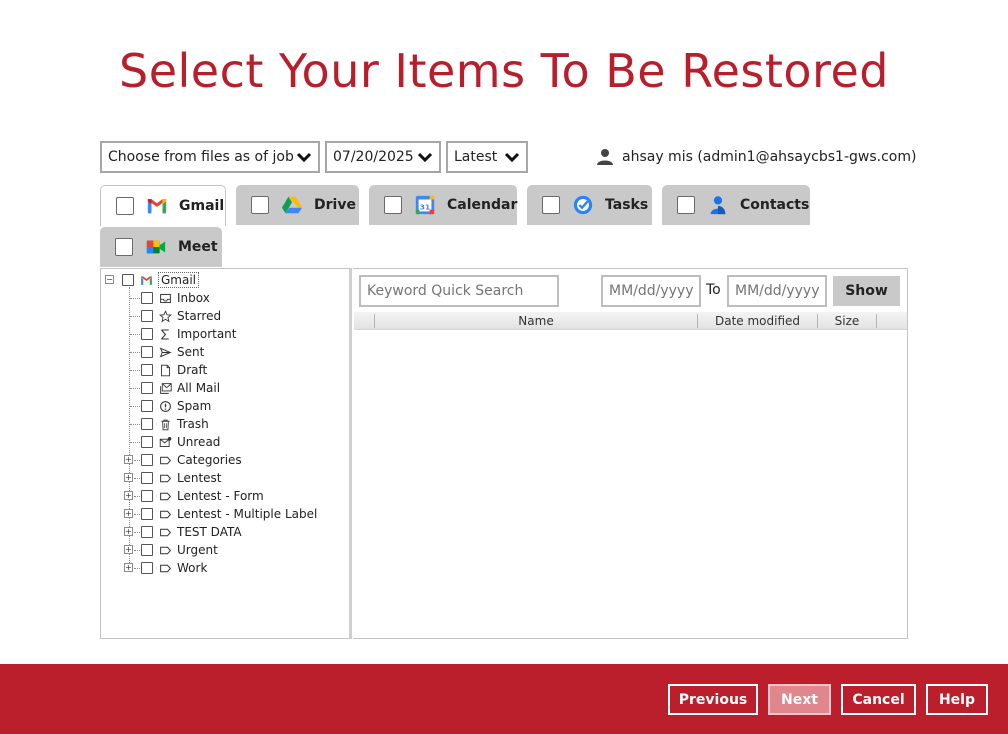 The image size is (1008, 734). Describe the element at coordinates (260, 205) in the screenshot. I see `tab-drive-checkbox` at that location.